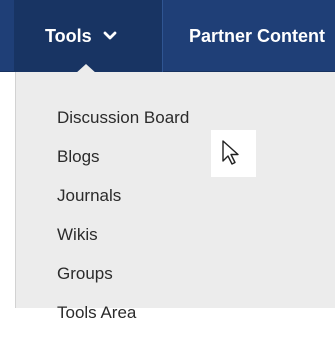 Image resolution: width=335 pixels, height=340 pixels. What do you see at coordinates (123, 164) in the screenshot?
I see `menu-item-blogs: Blogs` at bounding box center [123, 164].